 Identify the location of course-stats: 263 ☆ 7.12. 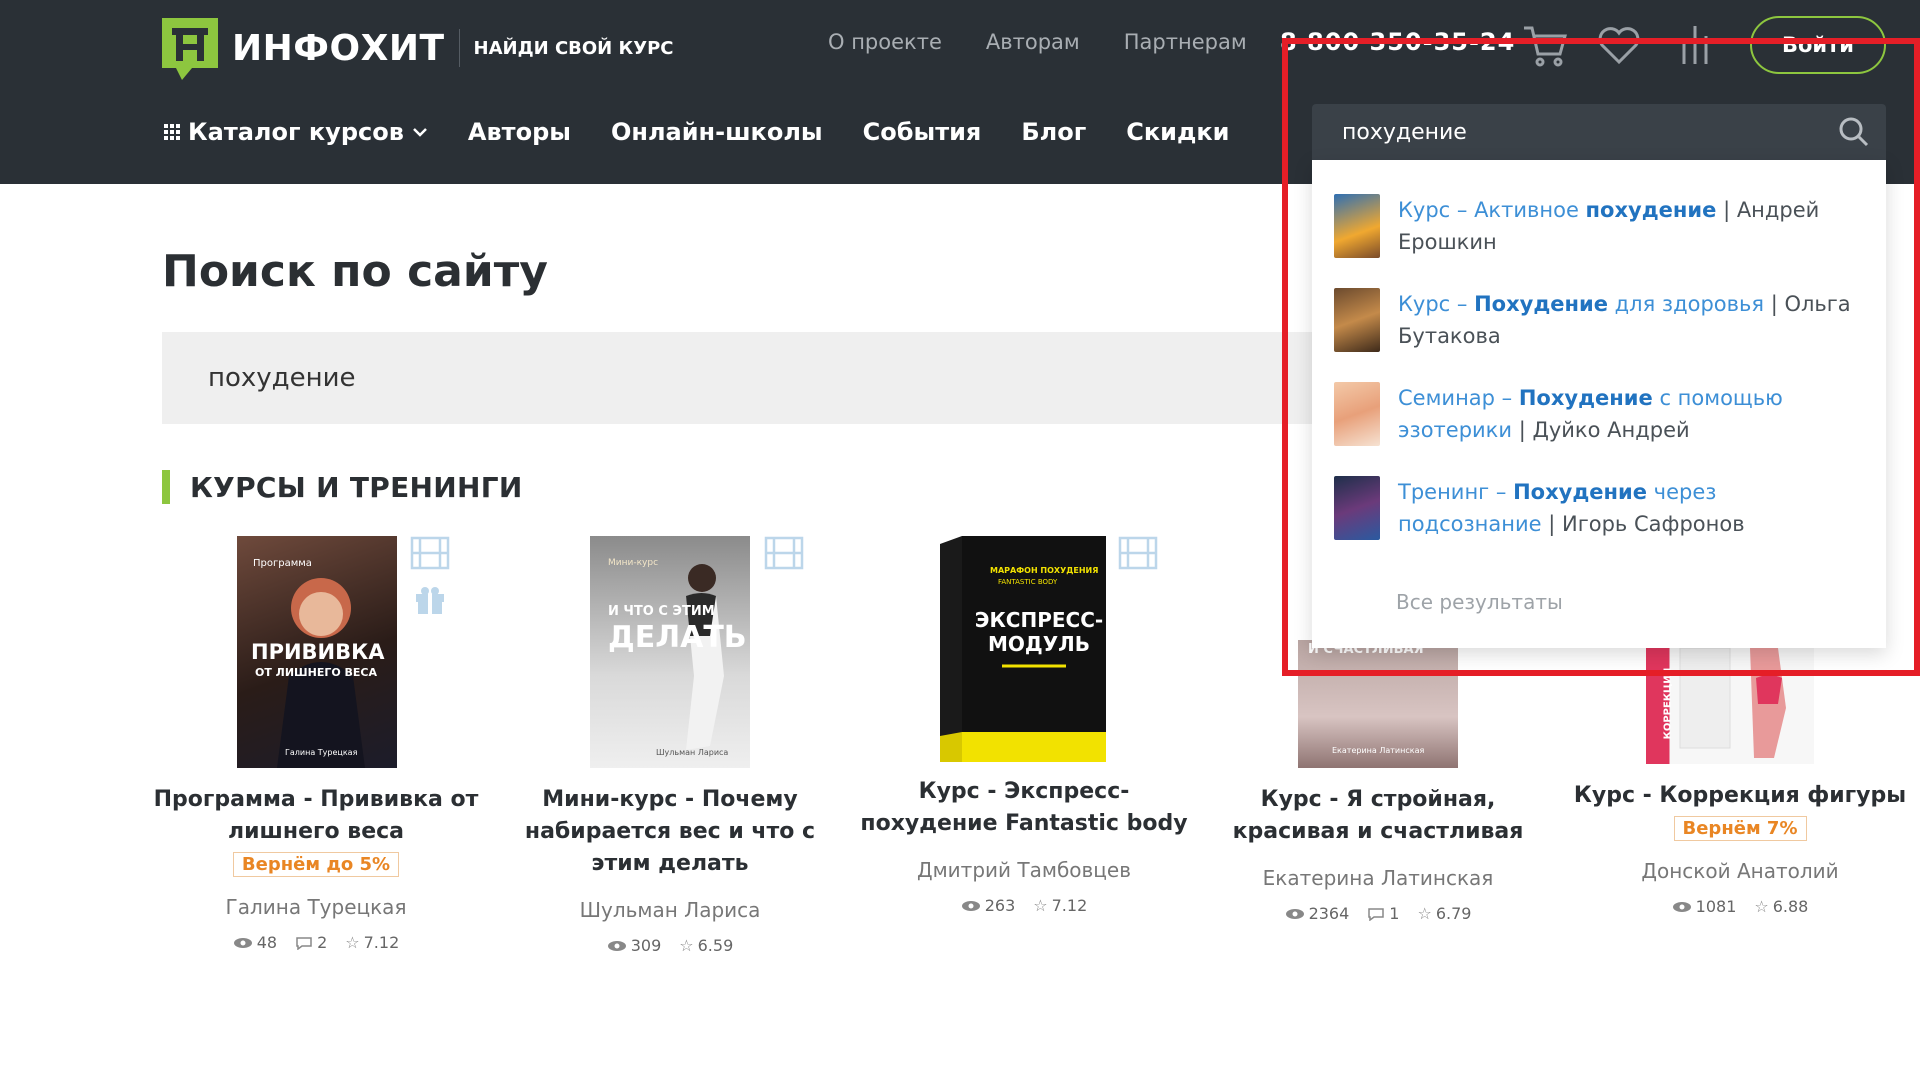
(1024, 905).